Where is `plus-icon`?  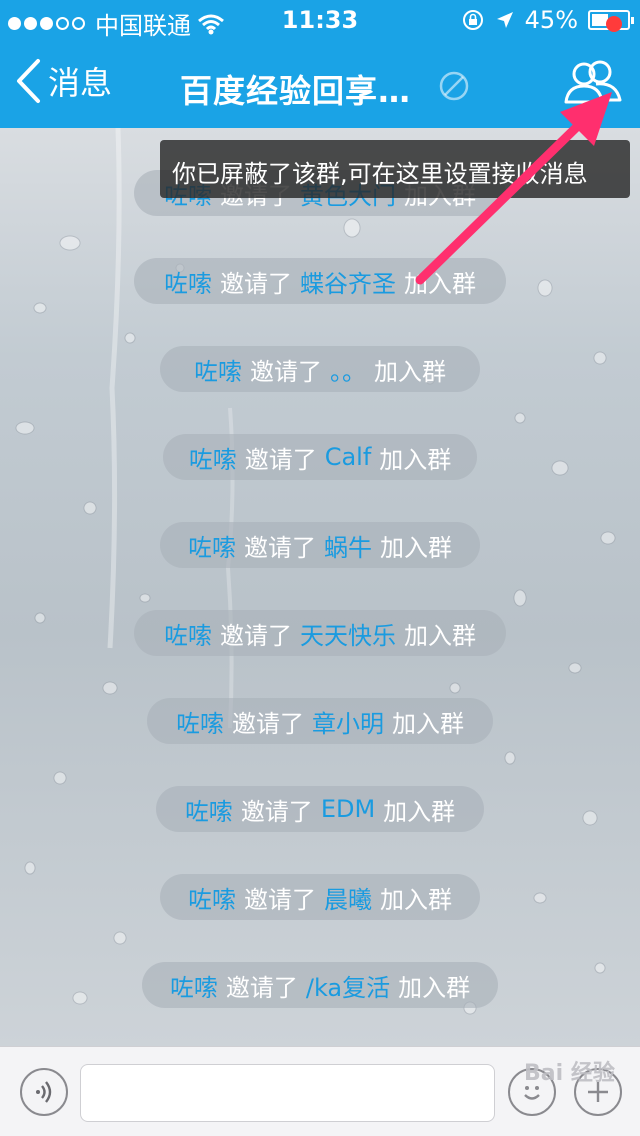 plus-icon is located at coordinates (598, 1092).